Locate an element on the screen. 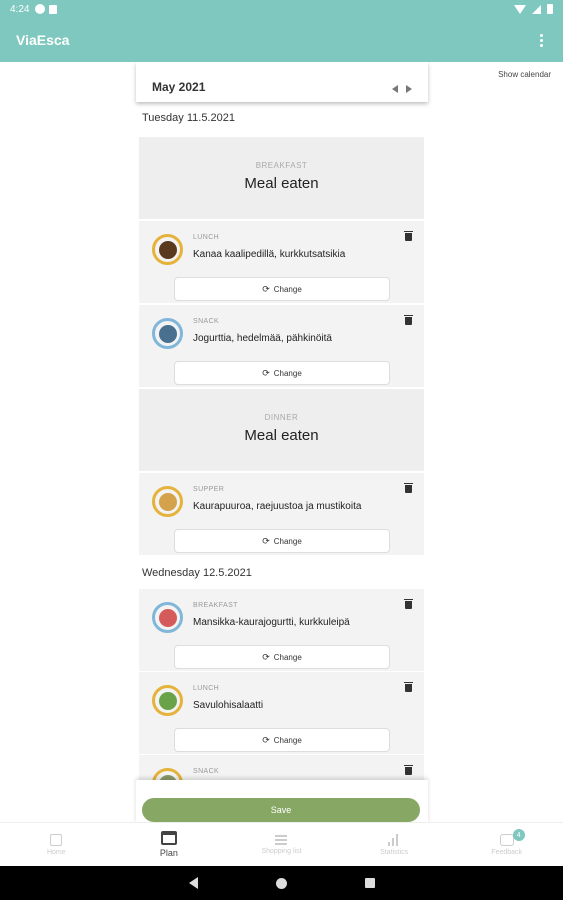 This screenshot has width=563, height=900. meal-name: Savulohisalaatti is located at coordinates (228, 705).